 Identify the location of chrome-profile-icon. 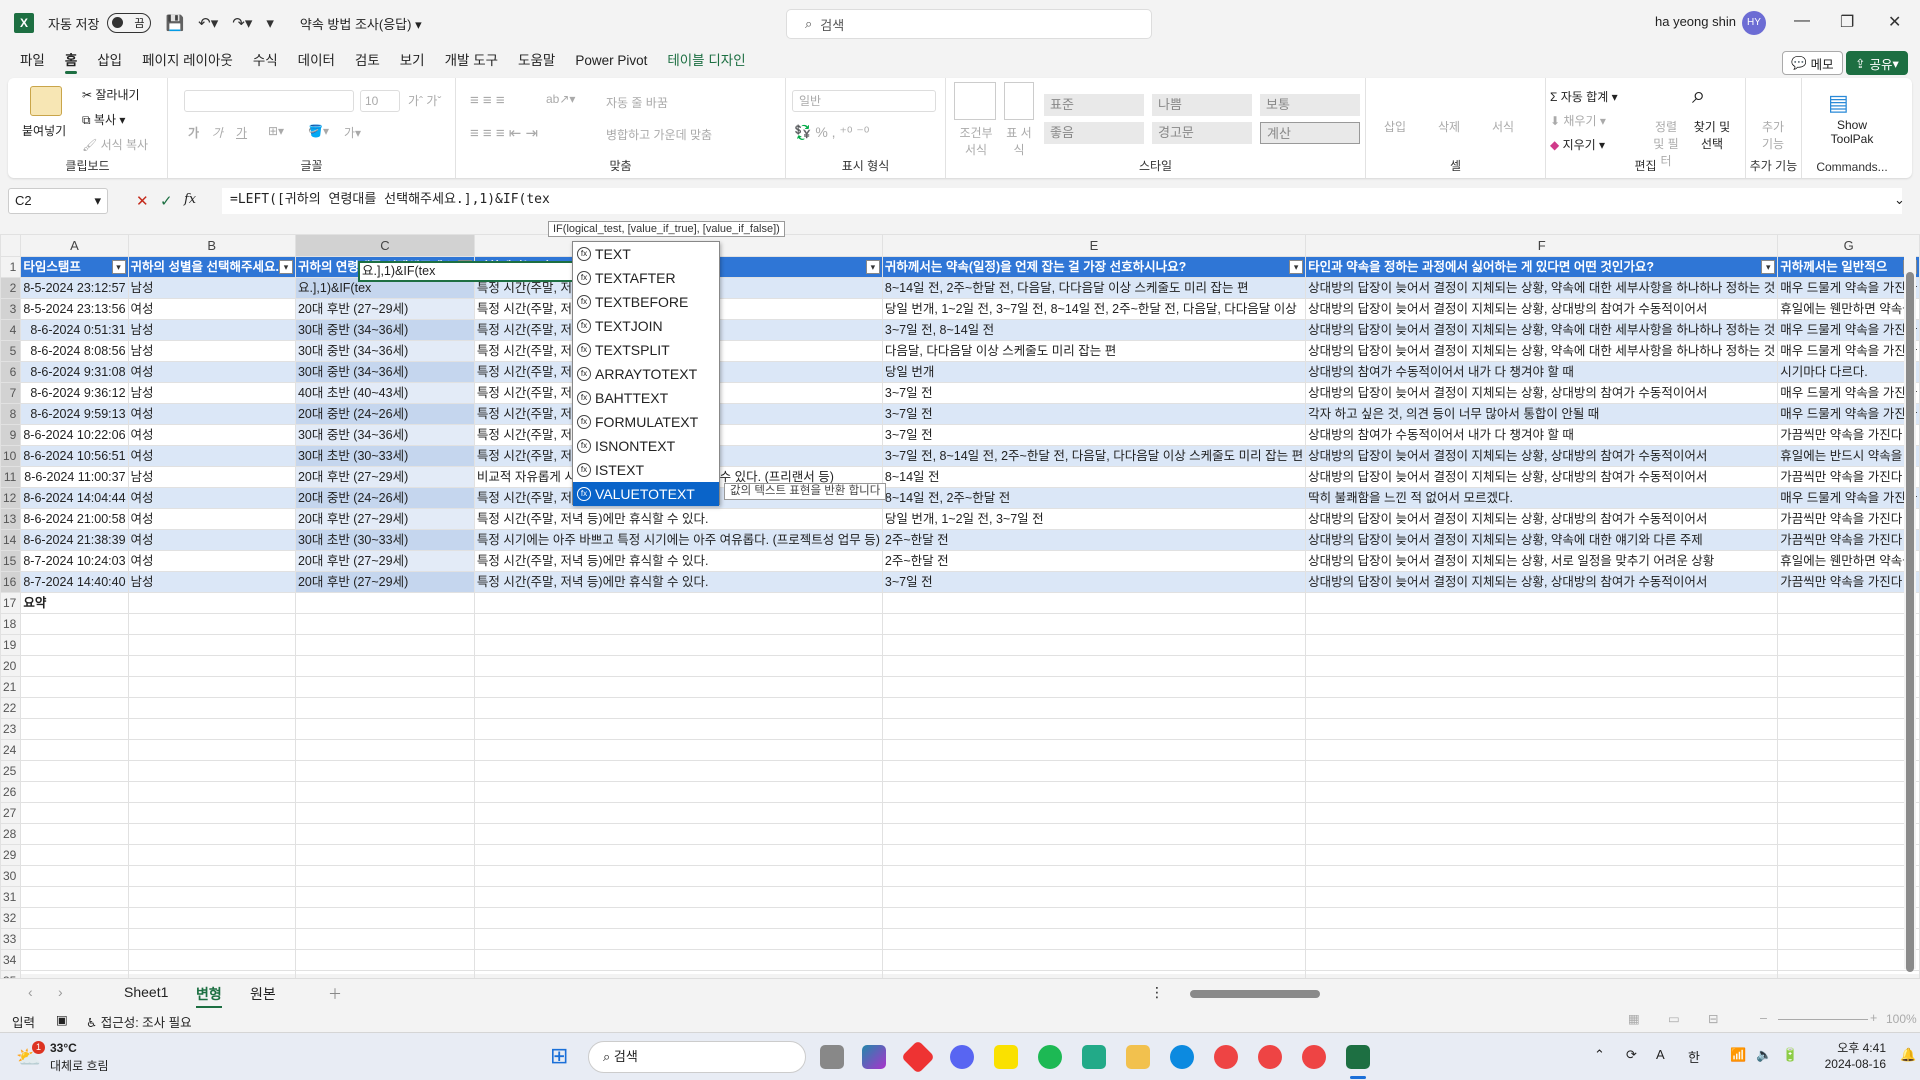
(1270, 1057).